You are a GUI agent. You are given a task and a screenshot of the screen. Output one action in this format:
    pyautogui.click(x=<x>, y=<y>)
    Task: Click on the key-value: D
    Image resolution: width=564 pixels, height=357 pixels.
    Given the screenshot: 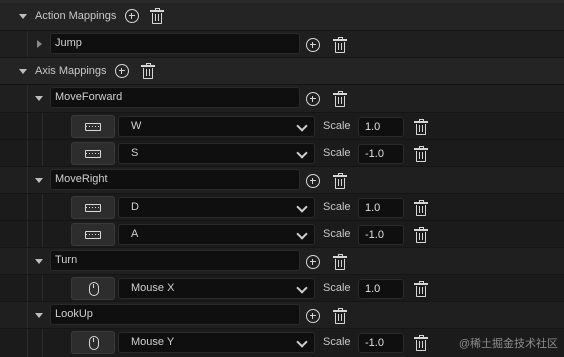 What is the action you would take?
    pyautogui.click(x=135, y=207)
    